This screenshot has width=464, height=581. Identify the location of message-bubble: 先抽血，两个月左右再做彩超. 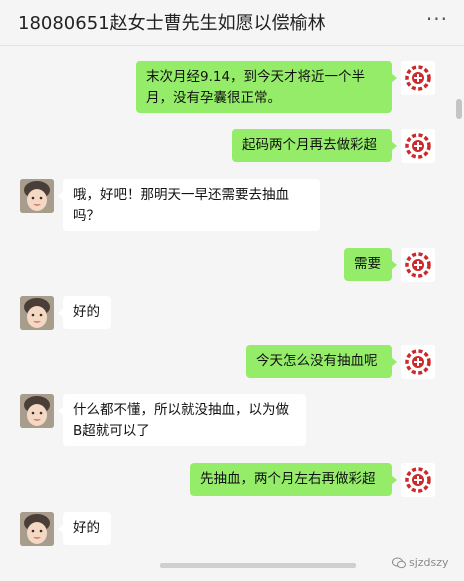
(293, 479).